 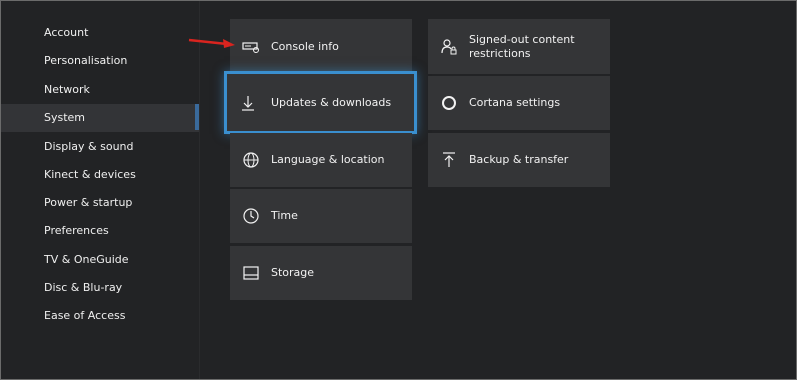 What do you see at coordinates (328, 159) in the screenshot?
I see `tile-label: Language & location` at bounding box center [328, 159].